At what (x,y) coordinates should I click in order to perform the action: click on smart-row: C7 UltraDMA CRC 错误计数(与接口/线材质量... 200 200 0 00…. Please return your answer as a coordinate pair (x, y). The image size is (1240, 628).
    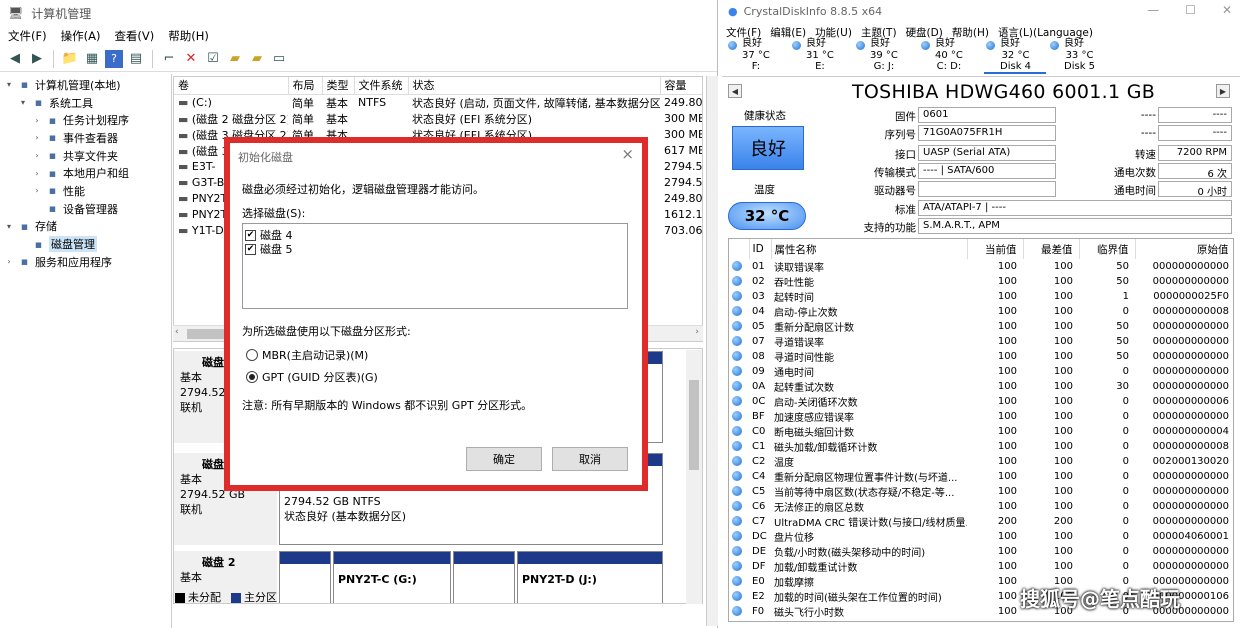
    Looking at the image, I should click on (981, 521).